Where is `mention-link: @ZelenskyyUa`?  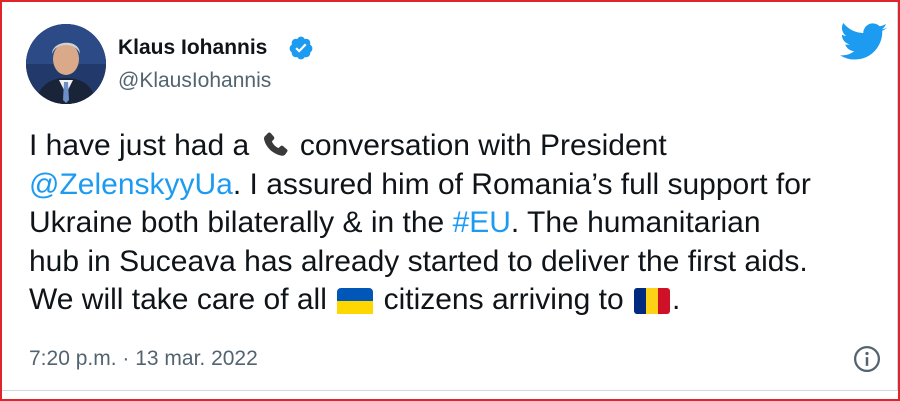
mention-link: @ZelenskyyUa is located at coordinates (131, 184).